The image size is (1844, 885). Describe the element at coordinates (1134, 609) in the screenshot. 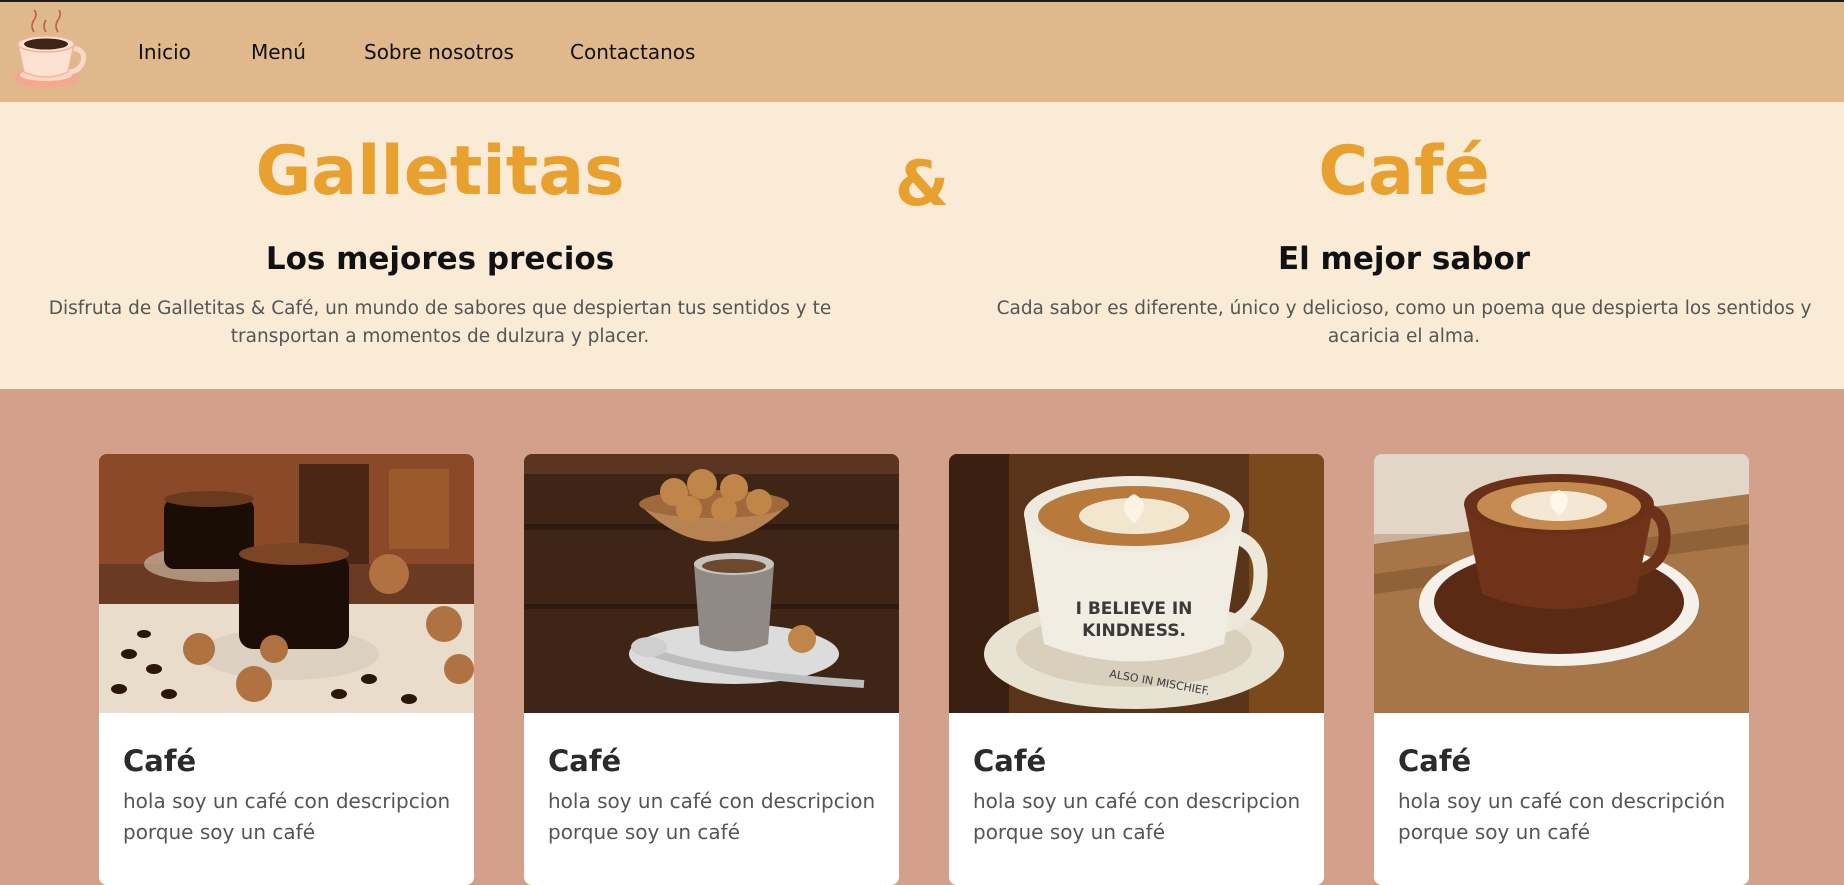

I see `svg-text: I BELIEVE IN` at that location.